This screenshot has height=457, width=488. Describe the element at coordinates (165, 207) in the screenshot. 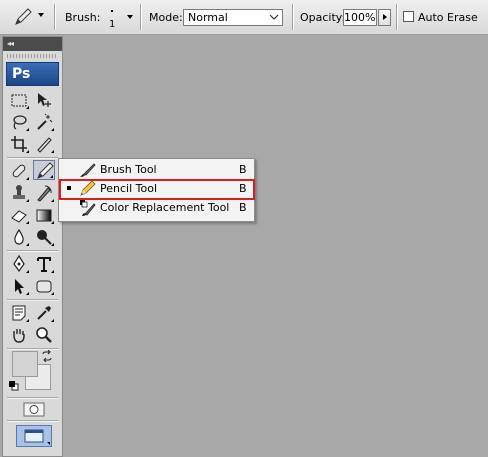

I see `menu-item-label: Color Replacement Tool` at that location.